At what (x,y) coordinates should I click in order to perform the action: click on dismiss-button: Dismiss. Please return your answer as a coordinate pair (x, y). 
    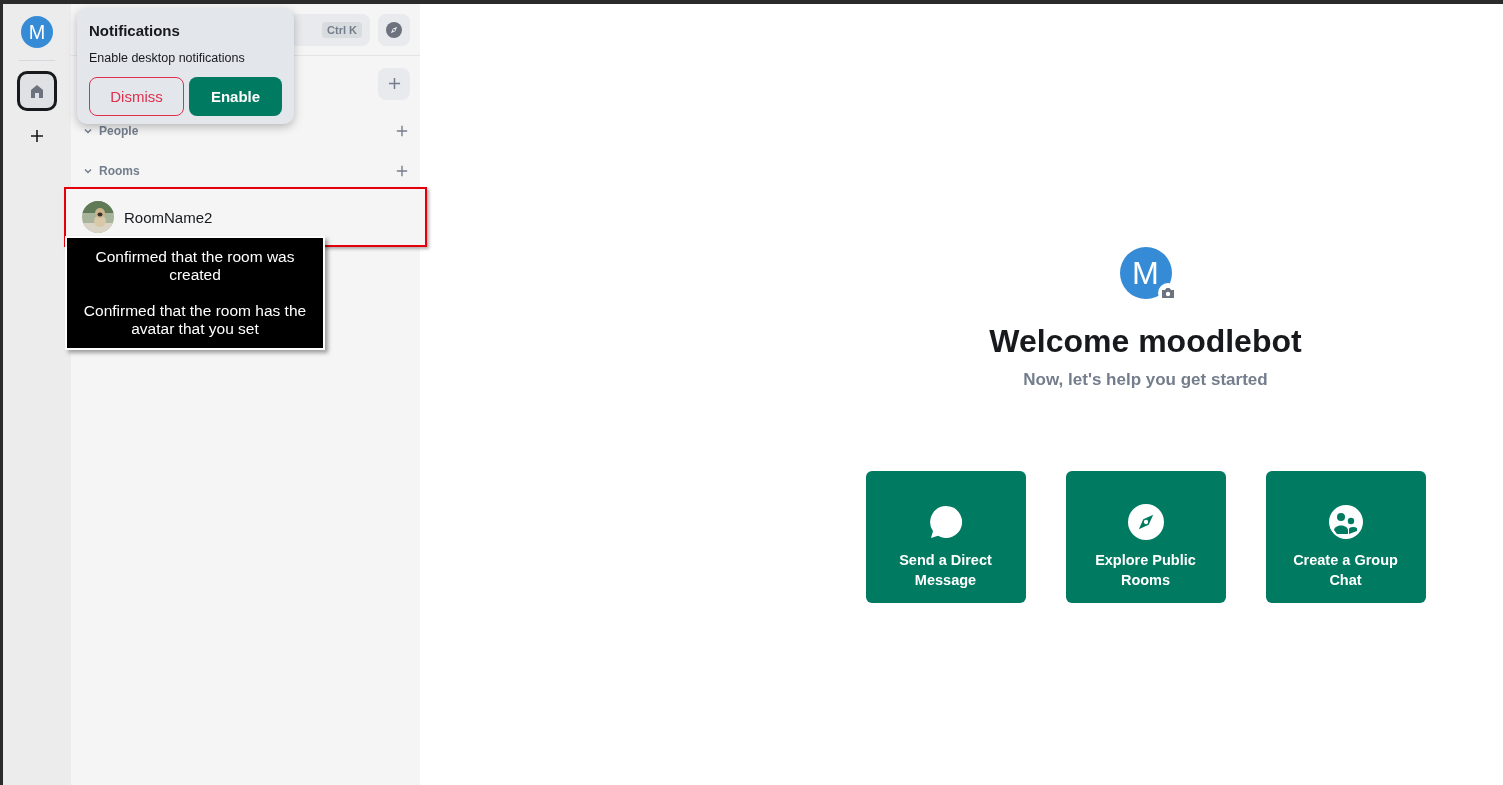
    Looking at the image, I should click on (136, 96).